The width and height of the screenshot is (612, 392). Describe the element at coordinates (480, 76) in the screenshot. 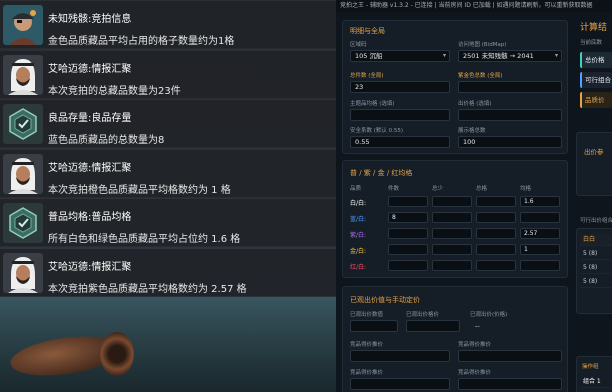

I see `gold-total-label: 紫金色总数 (全局)` at that location.